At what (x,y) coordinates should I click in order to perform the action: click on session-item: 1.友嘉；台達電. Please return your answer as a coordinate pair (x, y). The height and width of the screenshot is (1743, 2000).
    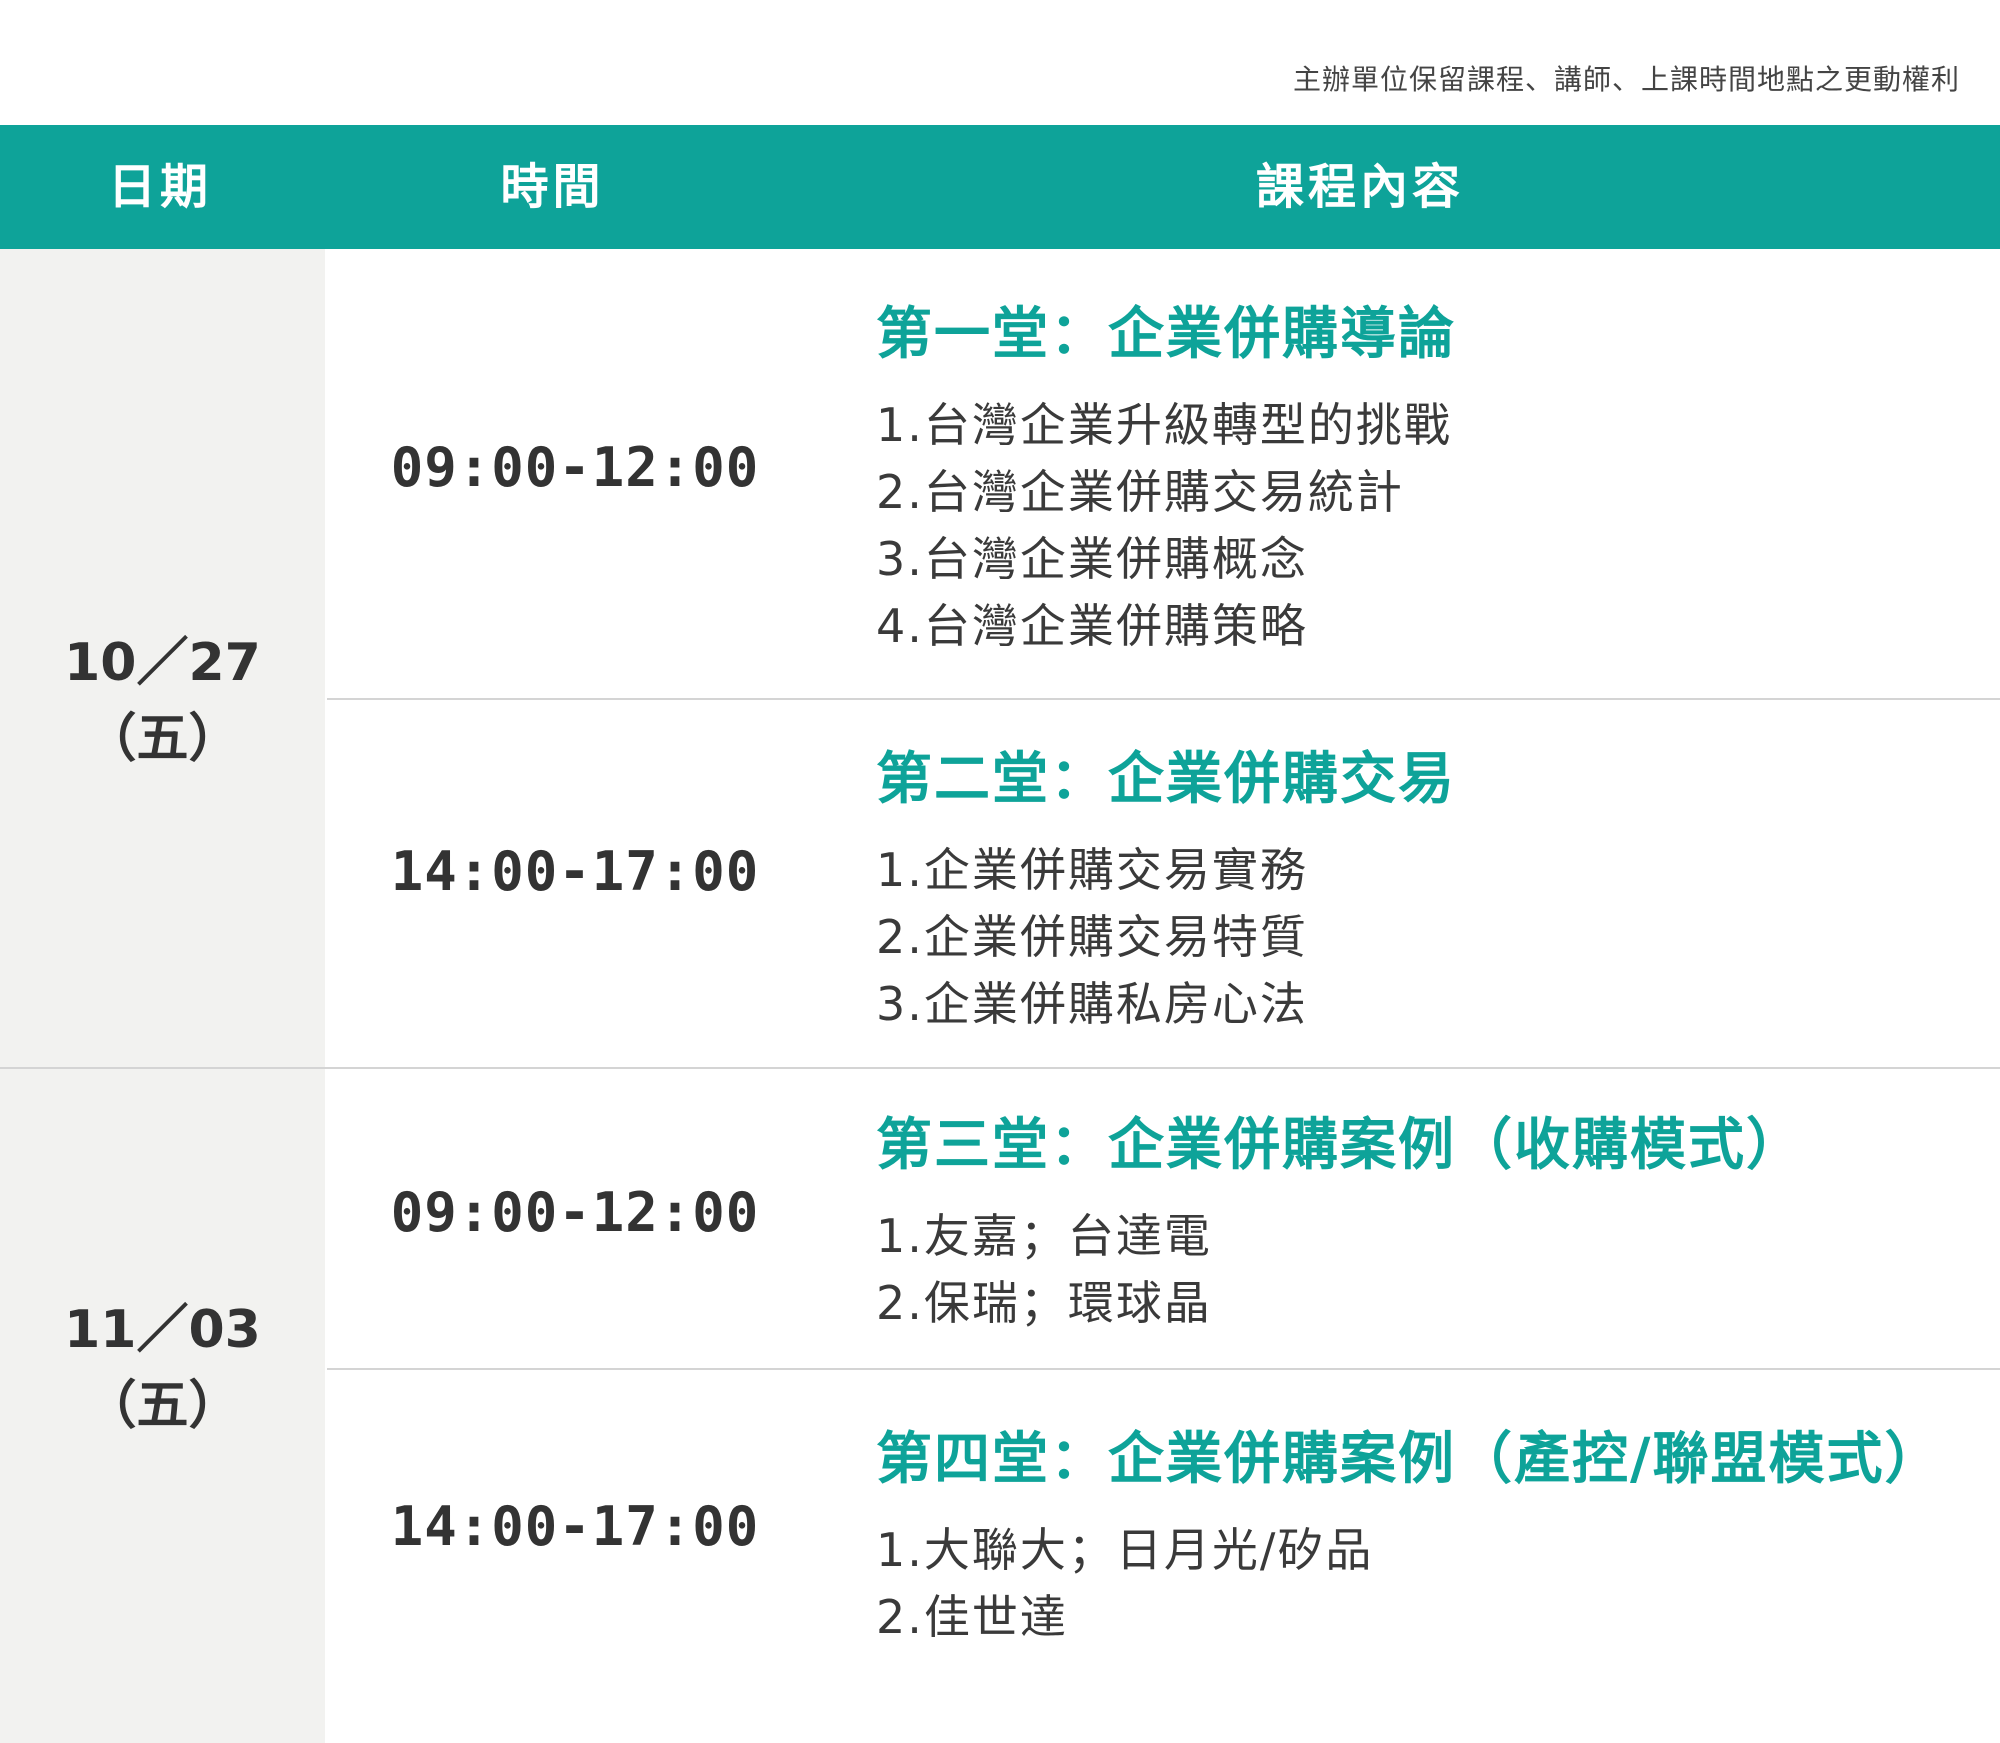
    Looking at the image, I should click on (1044, 1236).